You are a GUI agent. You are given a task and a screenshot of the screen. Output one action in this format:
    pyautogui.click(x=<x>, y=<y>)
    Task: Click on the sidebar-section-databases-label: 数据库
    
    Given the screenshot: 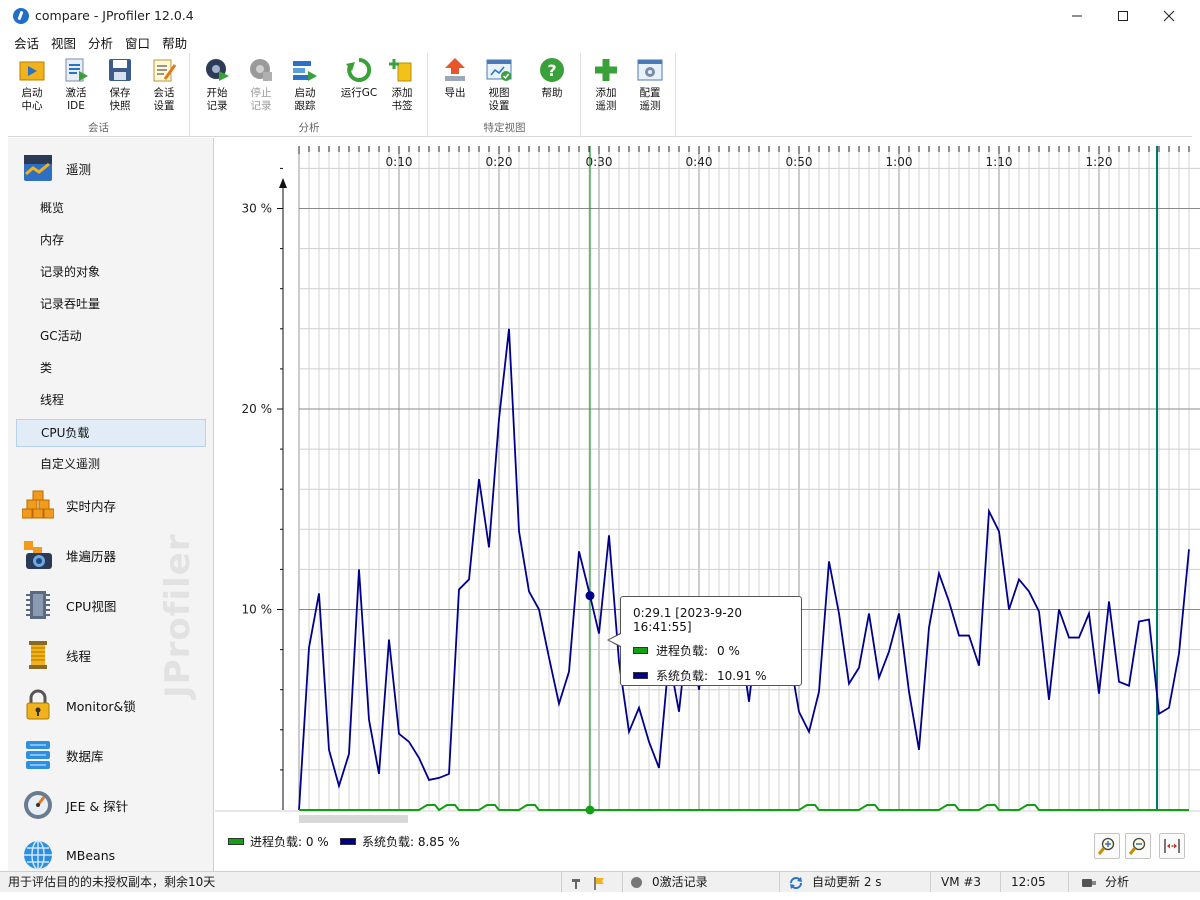 What is the action you would take?
    pyautogui.click(x=85, y=756)
    